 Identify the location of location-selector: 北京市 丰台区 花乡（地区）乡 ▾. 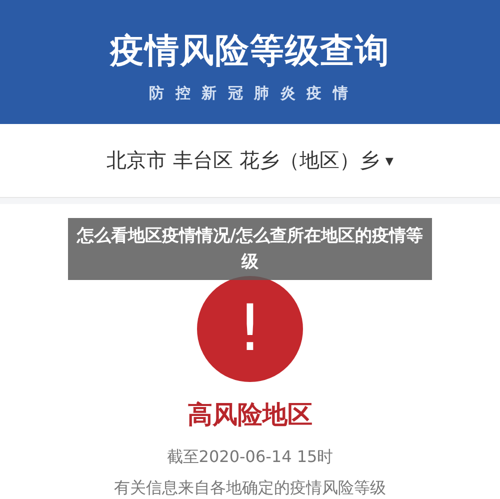
(250, 161).